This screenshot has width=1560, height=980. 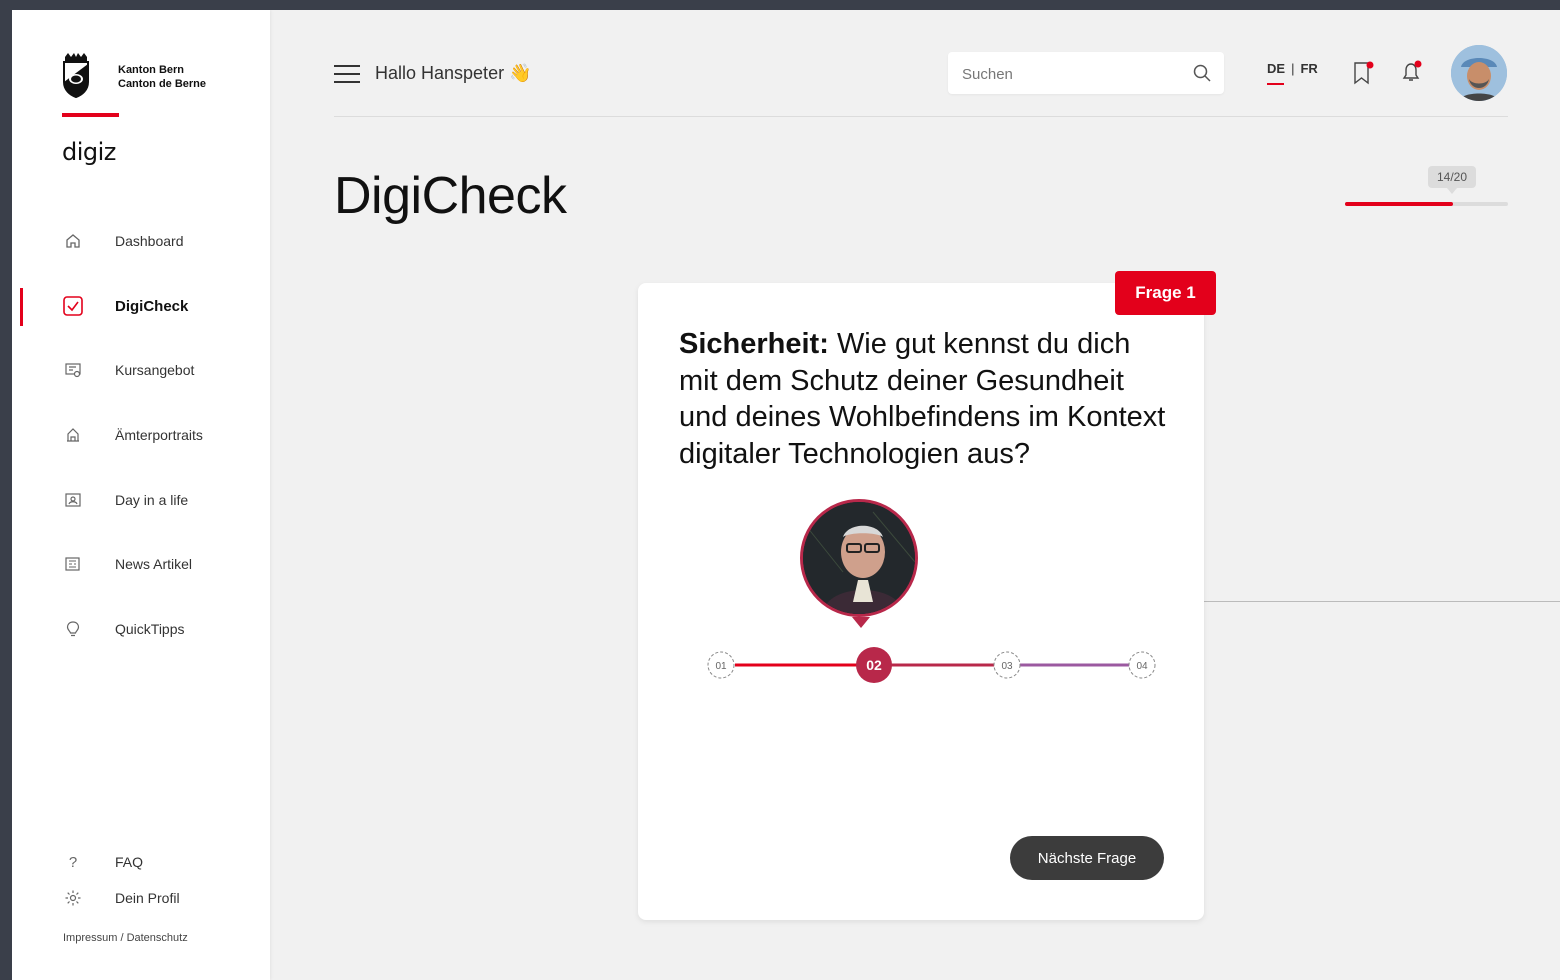 What do you see at coordinates (861, 622) in the screenshot?
I see `portrait-pointer` at bounding box center [861, 622].